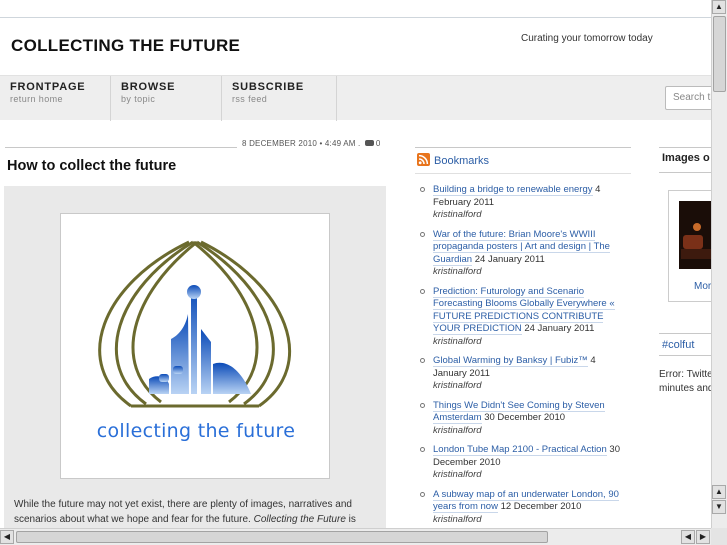 This screenshot has width=727, height=545. What do you see at coordinates (539, 506) in the screenshot?
I see `bookmark-date: 12 December 2010` at bounding box center [539, 506].